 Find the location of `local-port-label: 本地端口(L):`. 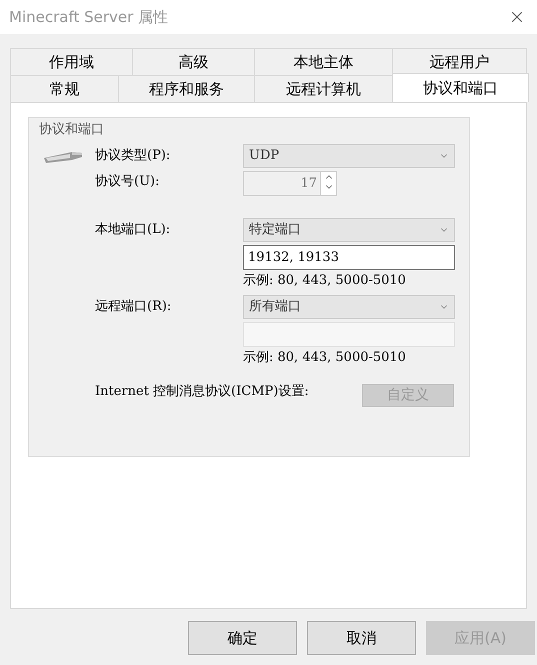

local-port-label: 本地端口(L): is located at coordinates (133, 230).